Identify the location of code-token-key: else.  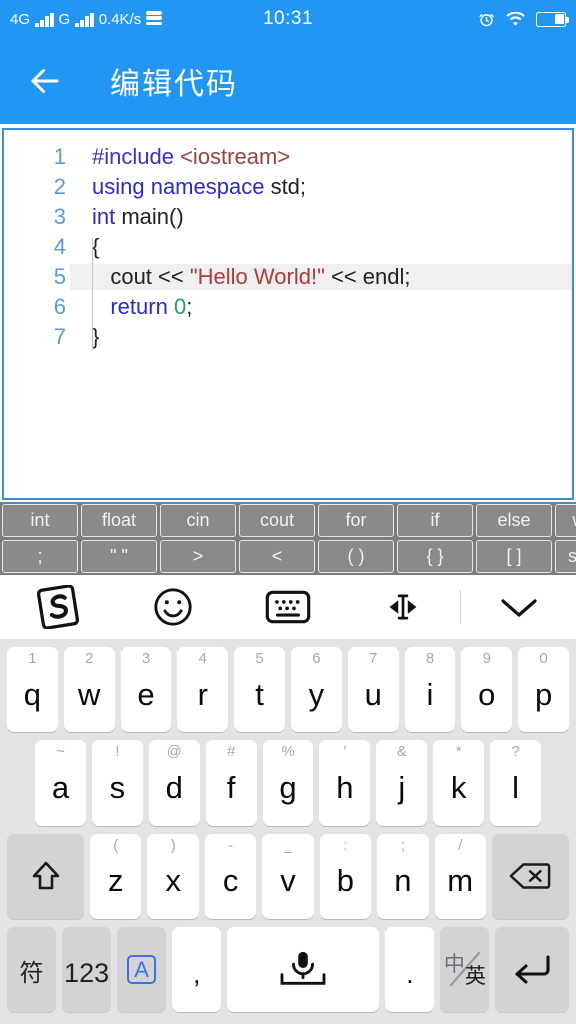
(514, 520).